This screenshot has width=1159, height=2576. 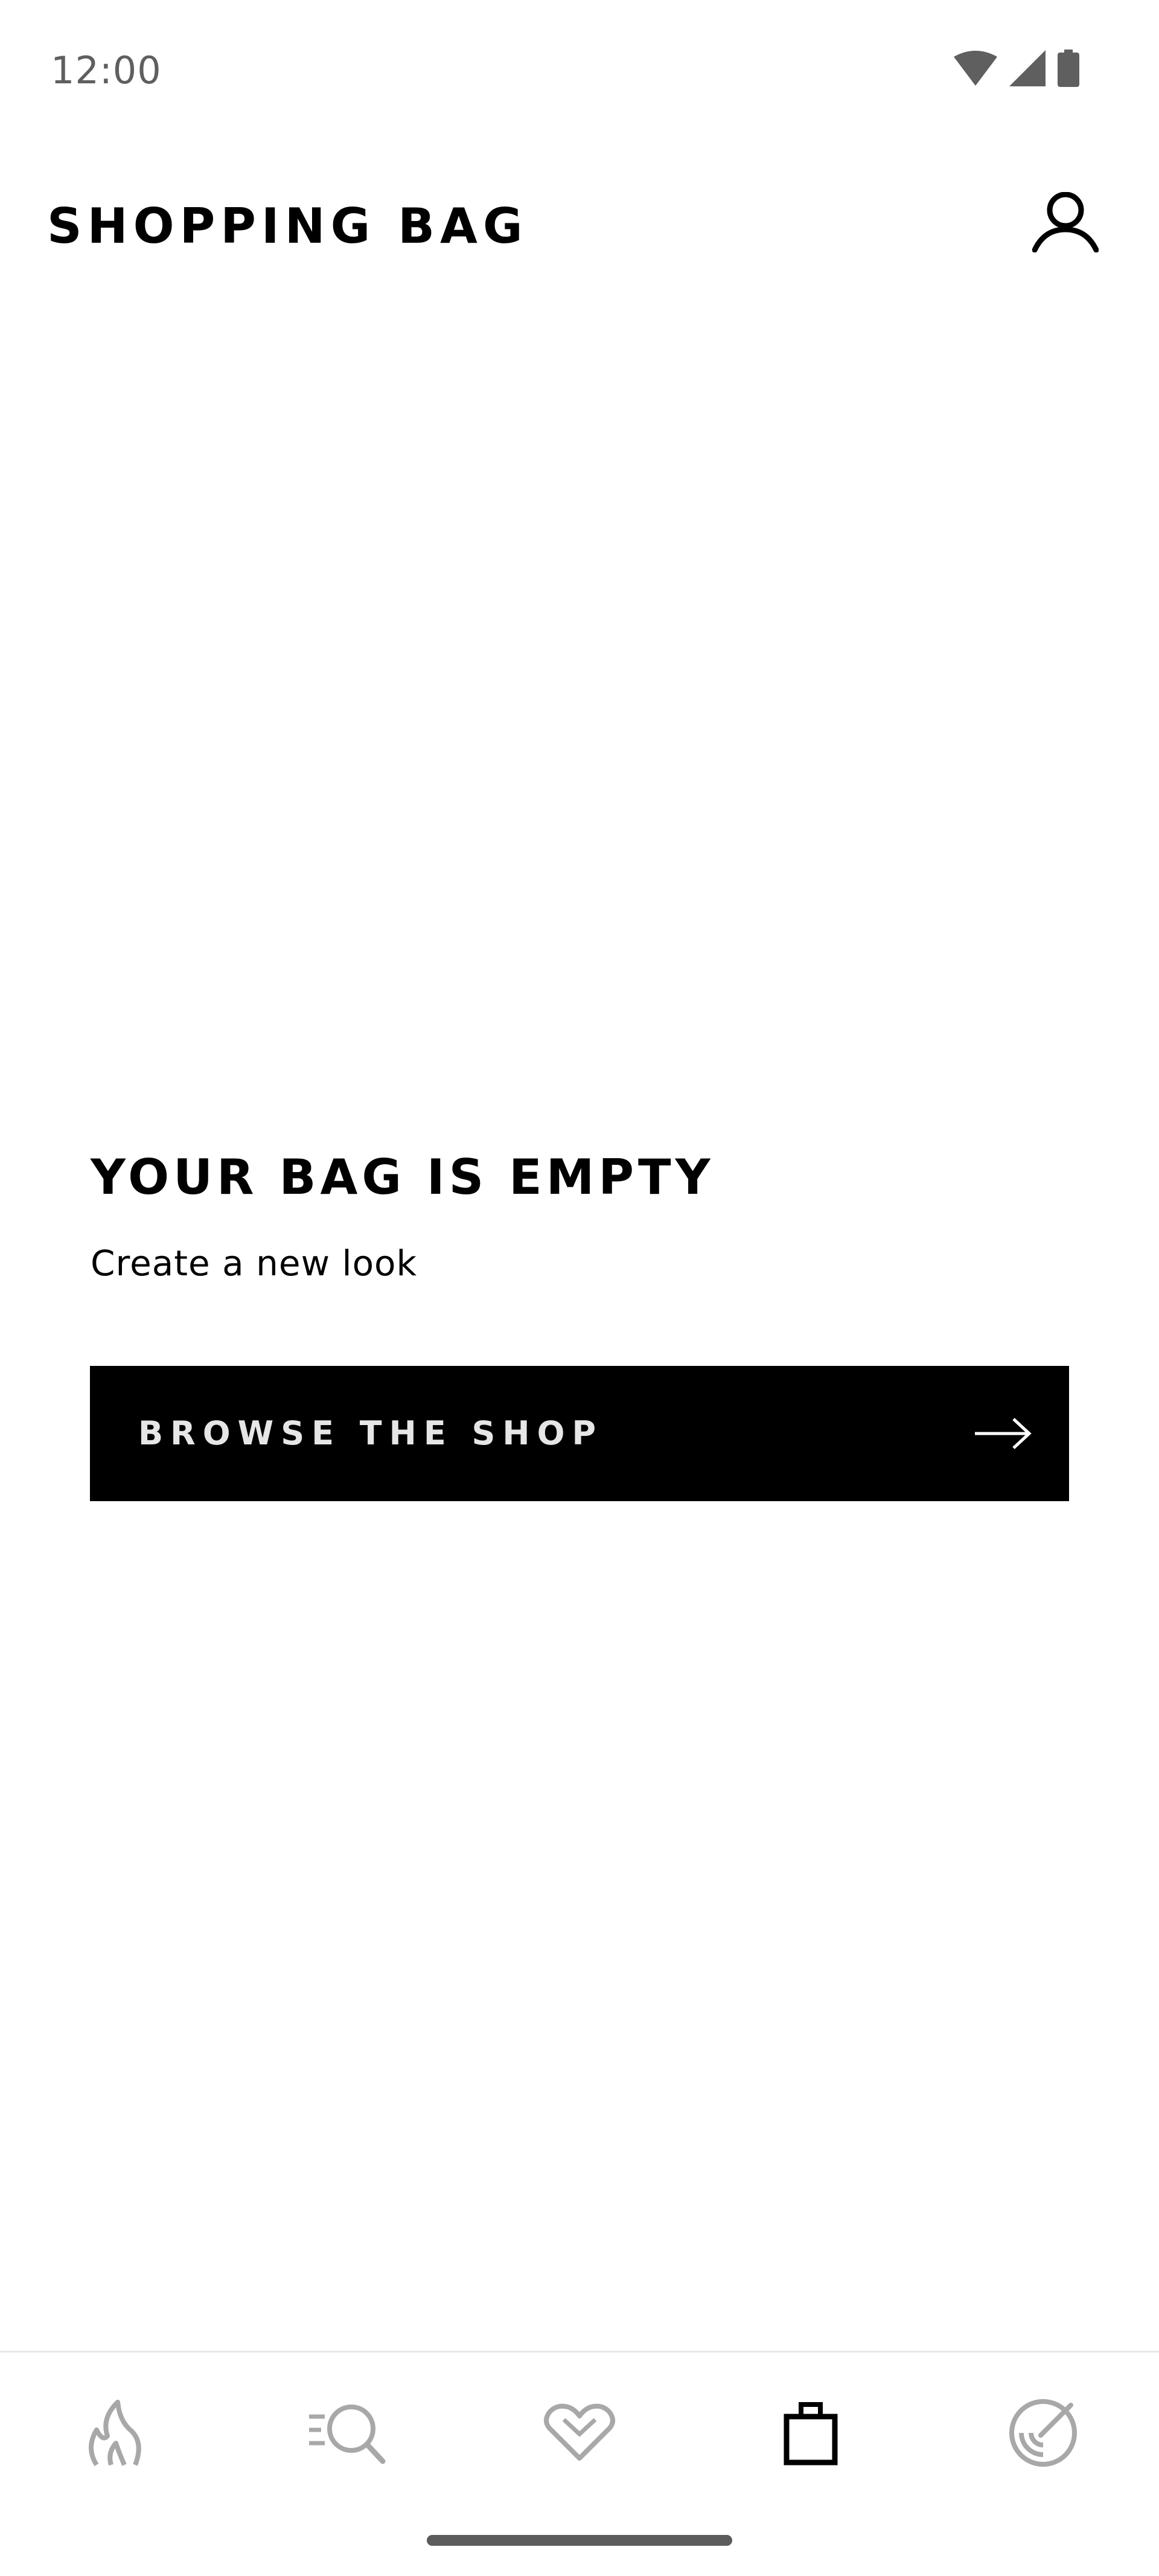 I want to click on status-icons, so click(x=1016, y=69).